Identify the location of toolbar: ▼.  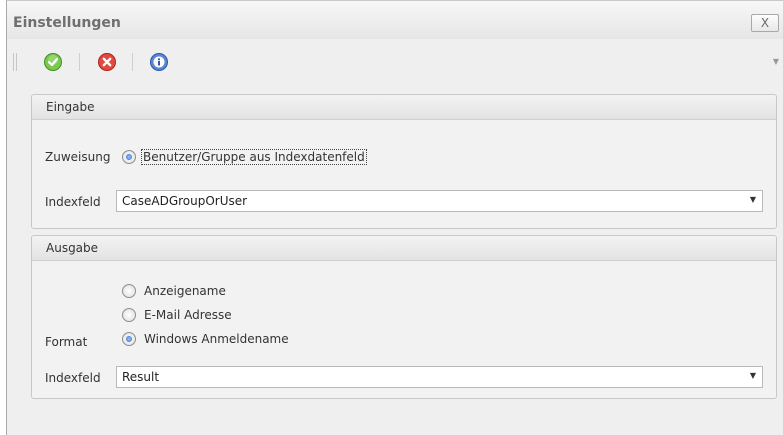
(395, 62).